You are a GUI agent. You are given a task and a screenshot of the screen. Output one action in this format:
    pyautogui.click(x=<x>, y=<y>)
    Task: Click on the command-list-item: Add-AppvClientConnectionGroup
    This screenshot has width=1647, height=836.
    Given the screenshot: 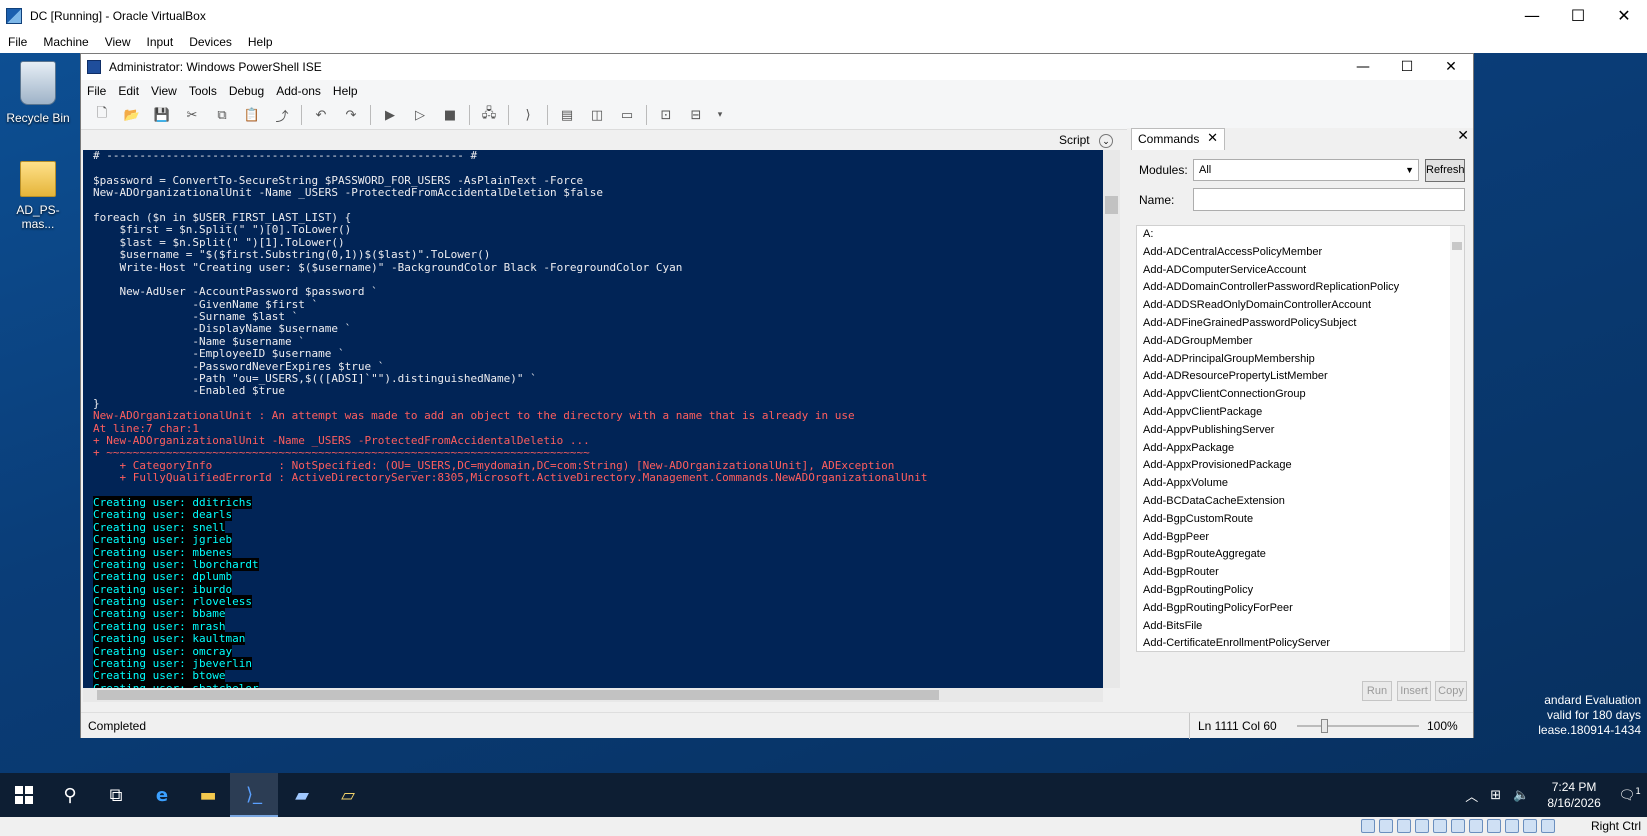 What is the action you would take?
    pyautogui.click(x=1300, y=395)
    